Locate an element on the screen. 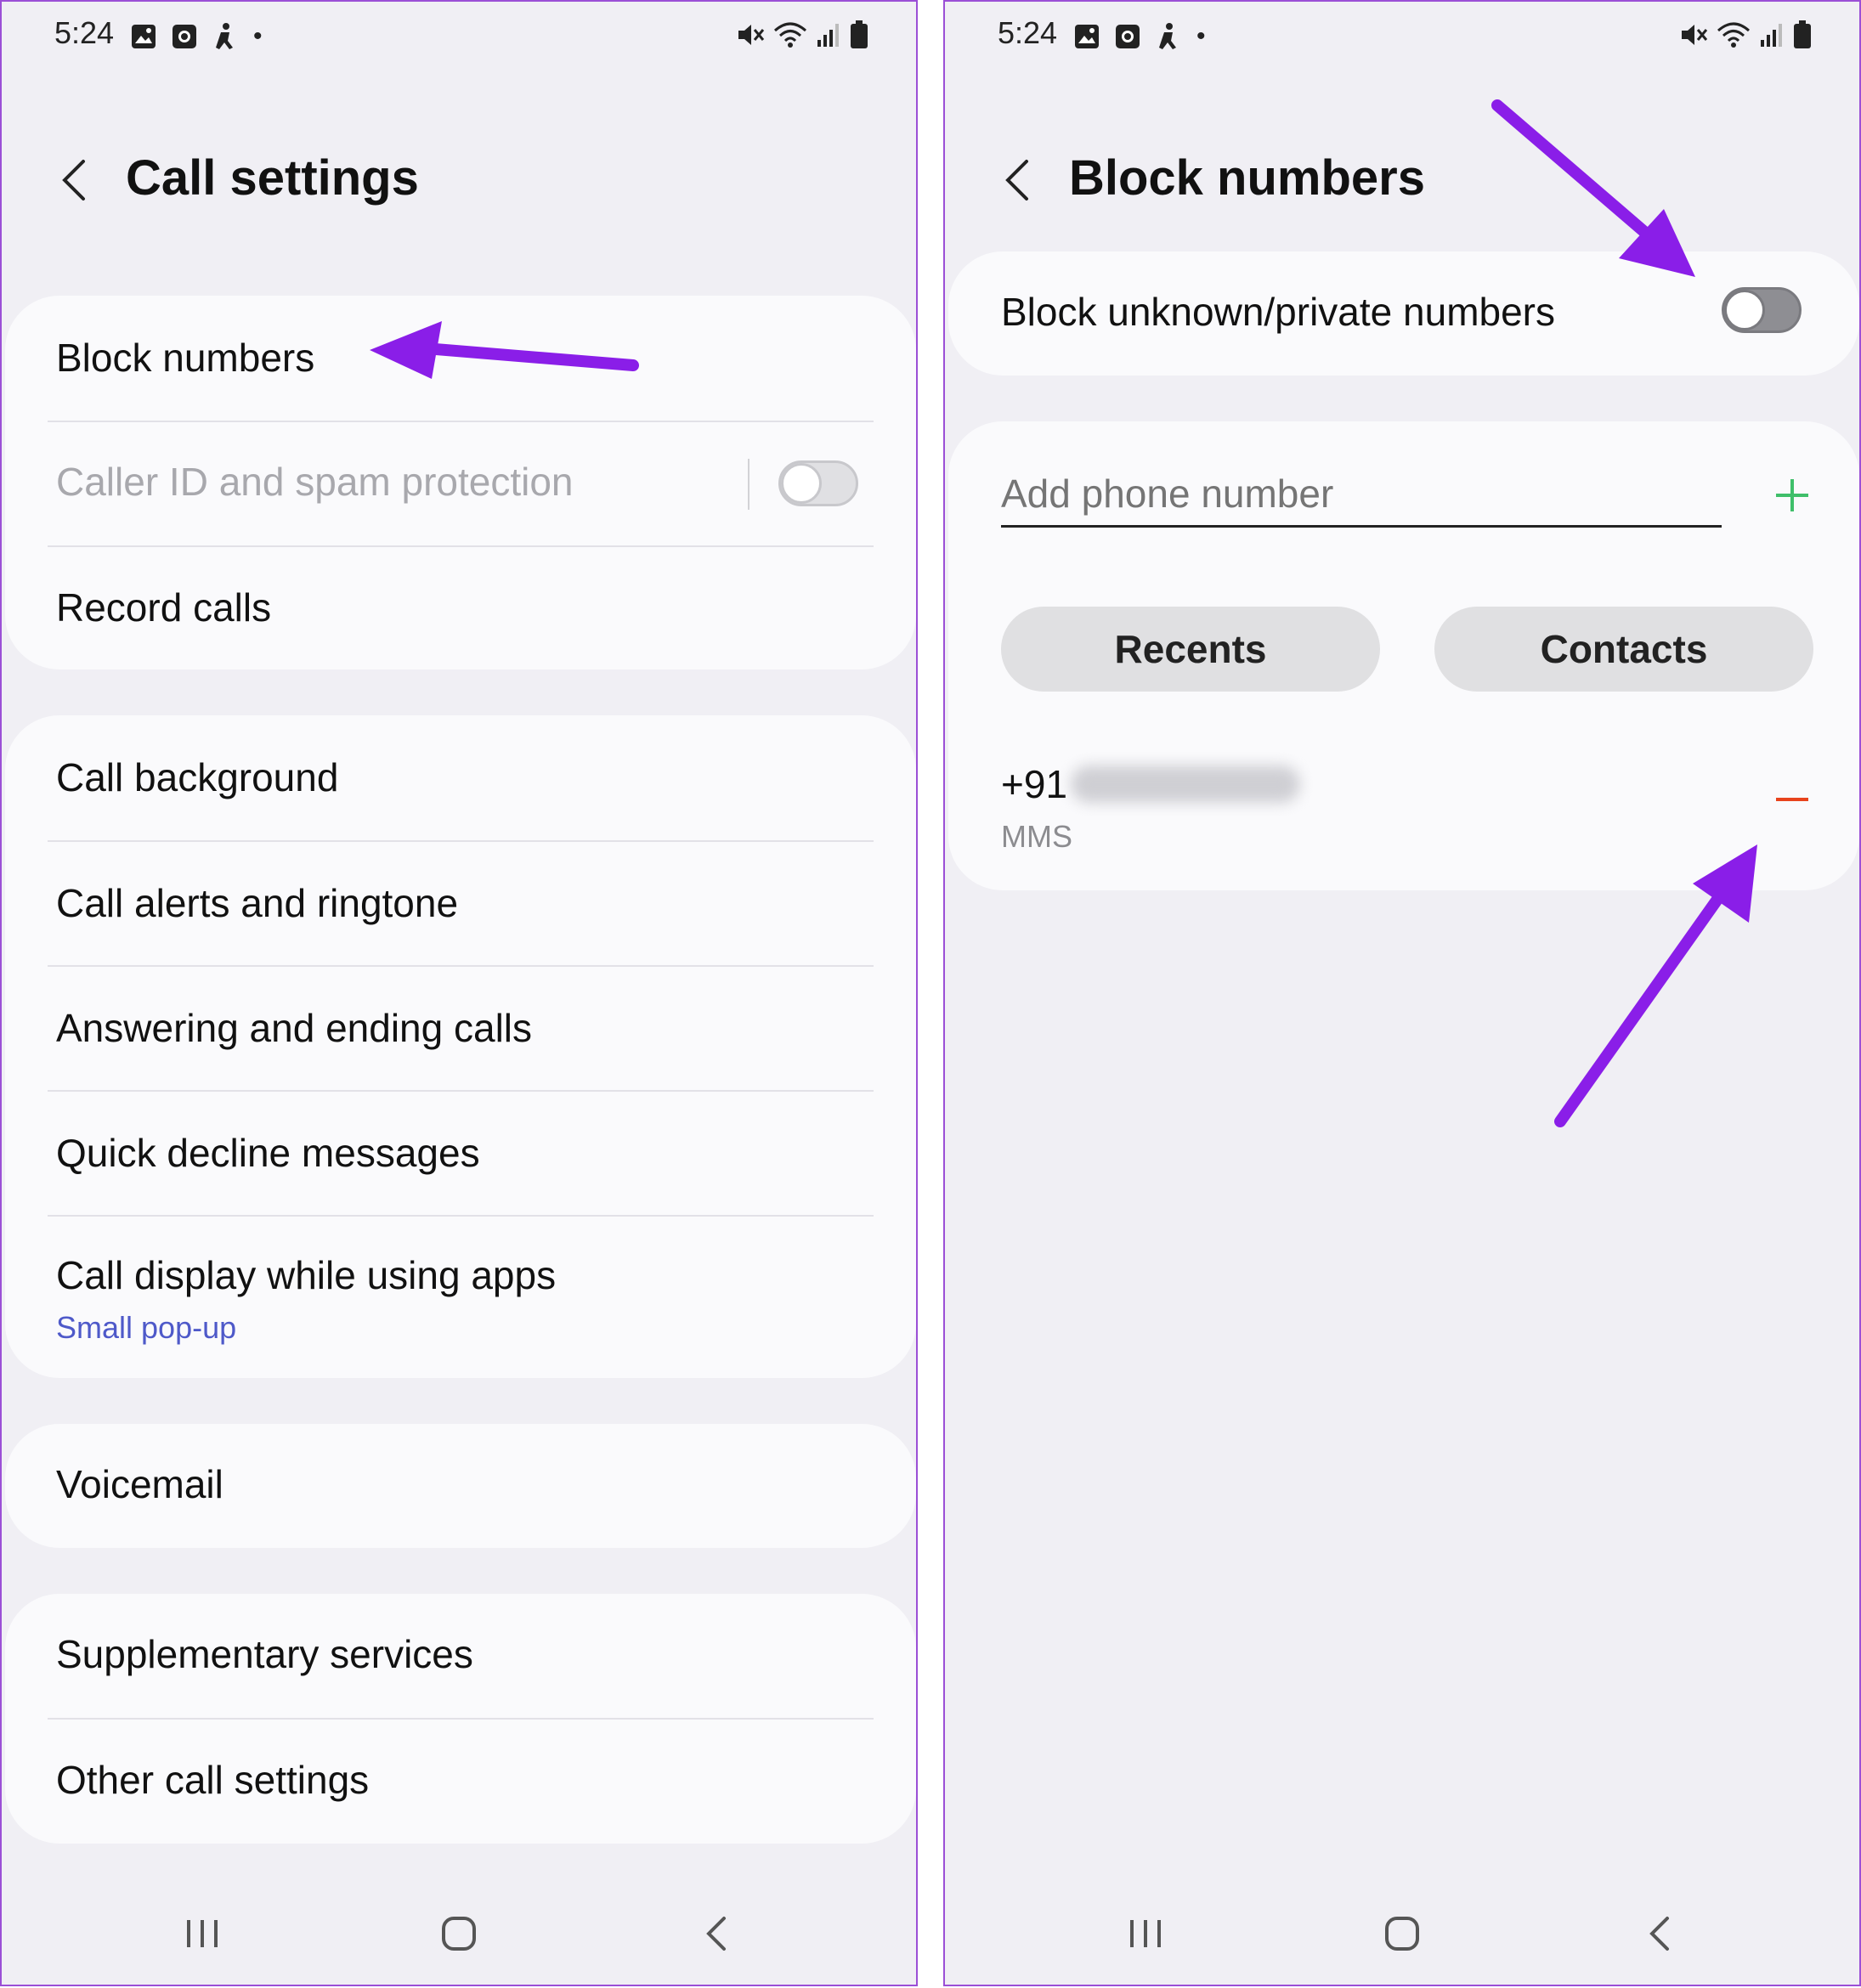 The height and width of the screenshot is (1988, 1861). supplementary-label: Supplementary services is located at coordinates (264, 1654).